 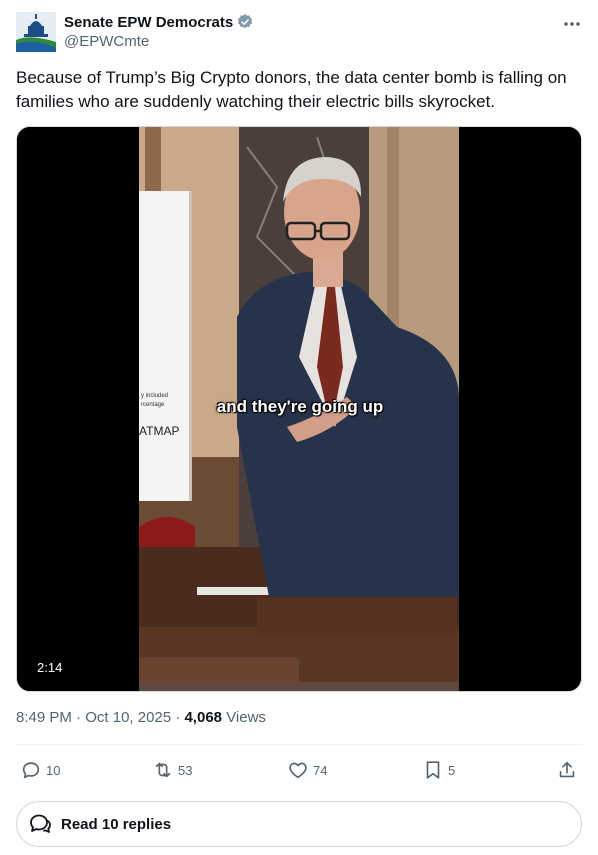 I want to click on repost-button: 53, so click(x=172, y=770).